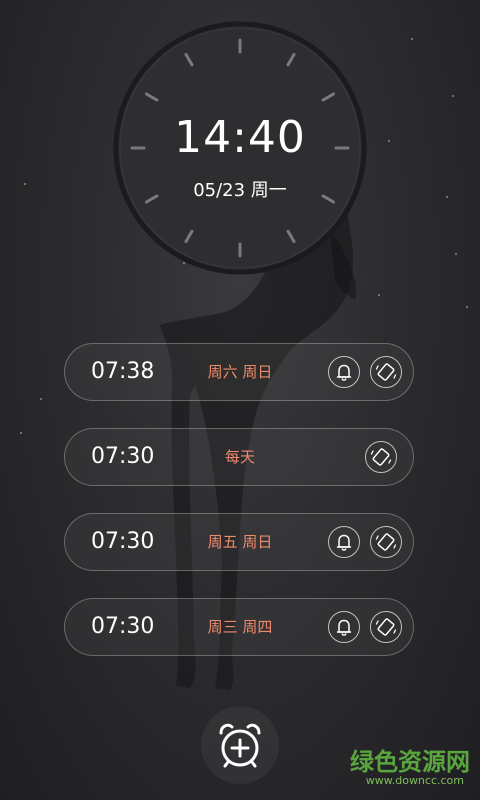 The width and height of the screenshot is (480, 800). I want to click on clock-time: 14:40, so click(240, 137).